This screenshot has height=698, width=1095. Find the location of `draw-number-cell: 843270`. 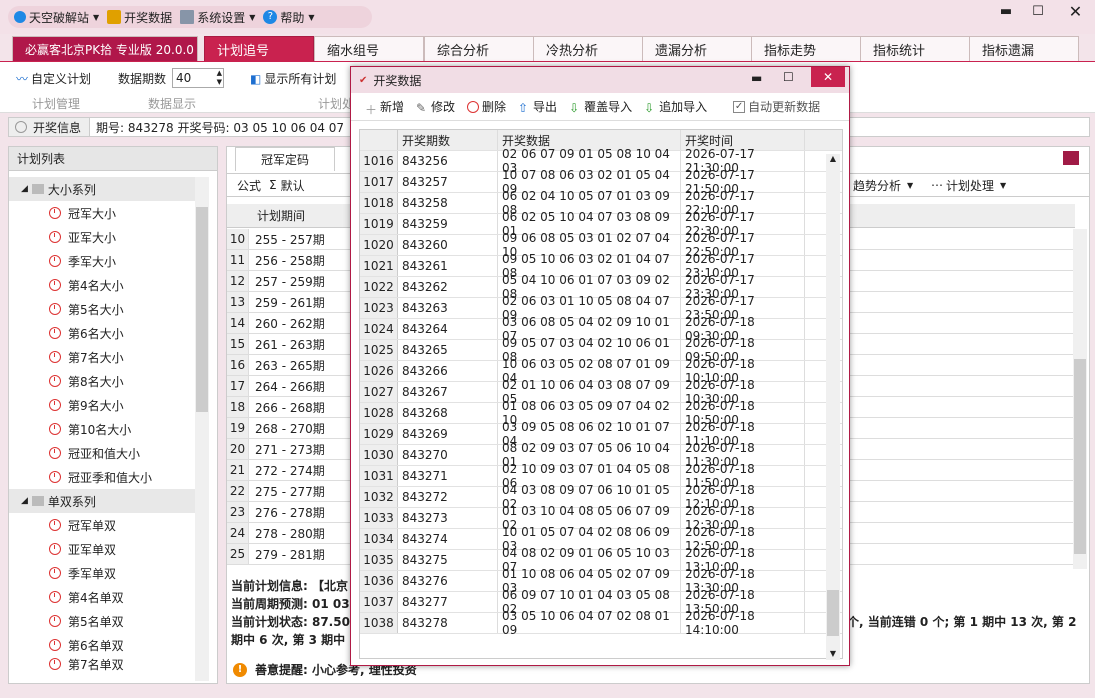

draw-number-cell: 843270 is located at coordinates (448, 455).